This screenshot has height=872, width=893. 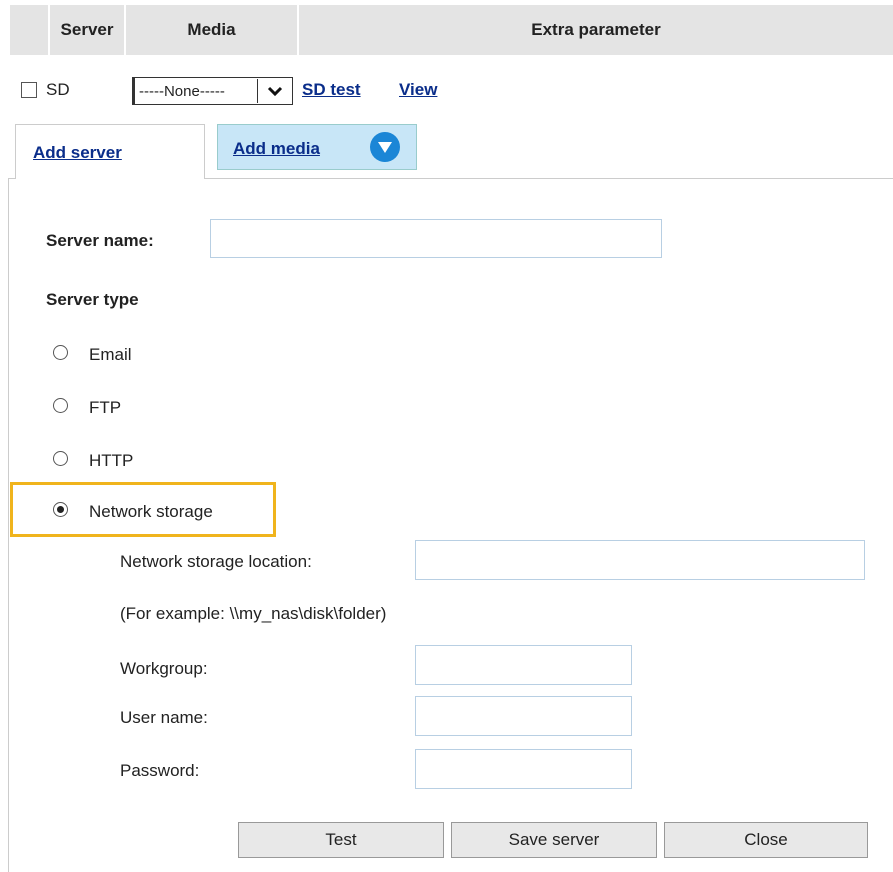 I want to click on username-input, so click(x=523, y=716).